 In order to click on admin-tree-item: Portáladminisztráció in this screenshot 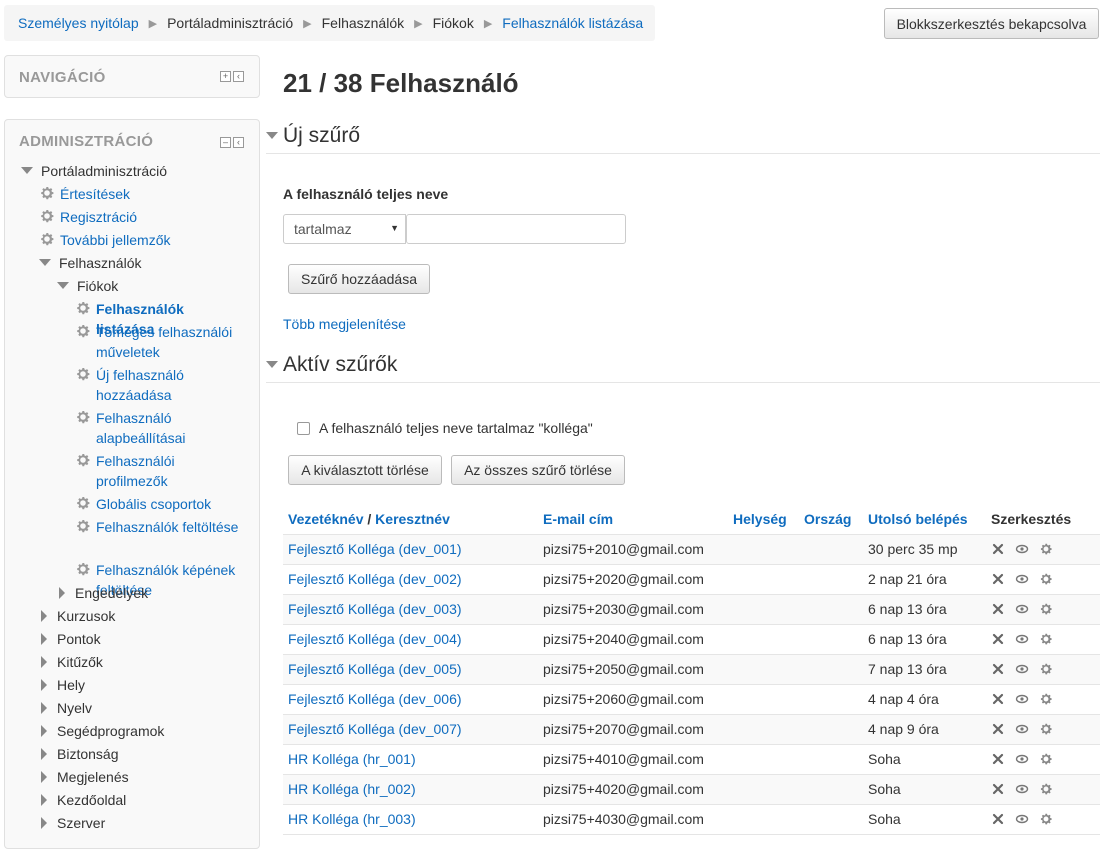, I will do `click(94, 171)`.